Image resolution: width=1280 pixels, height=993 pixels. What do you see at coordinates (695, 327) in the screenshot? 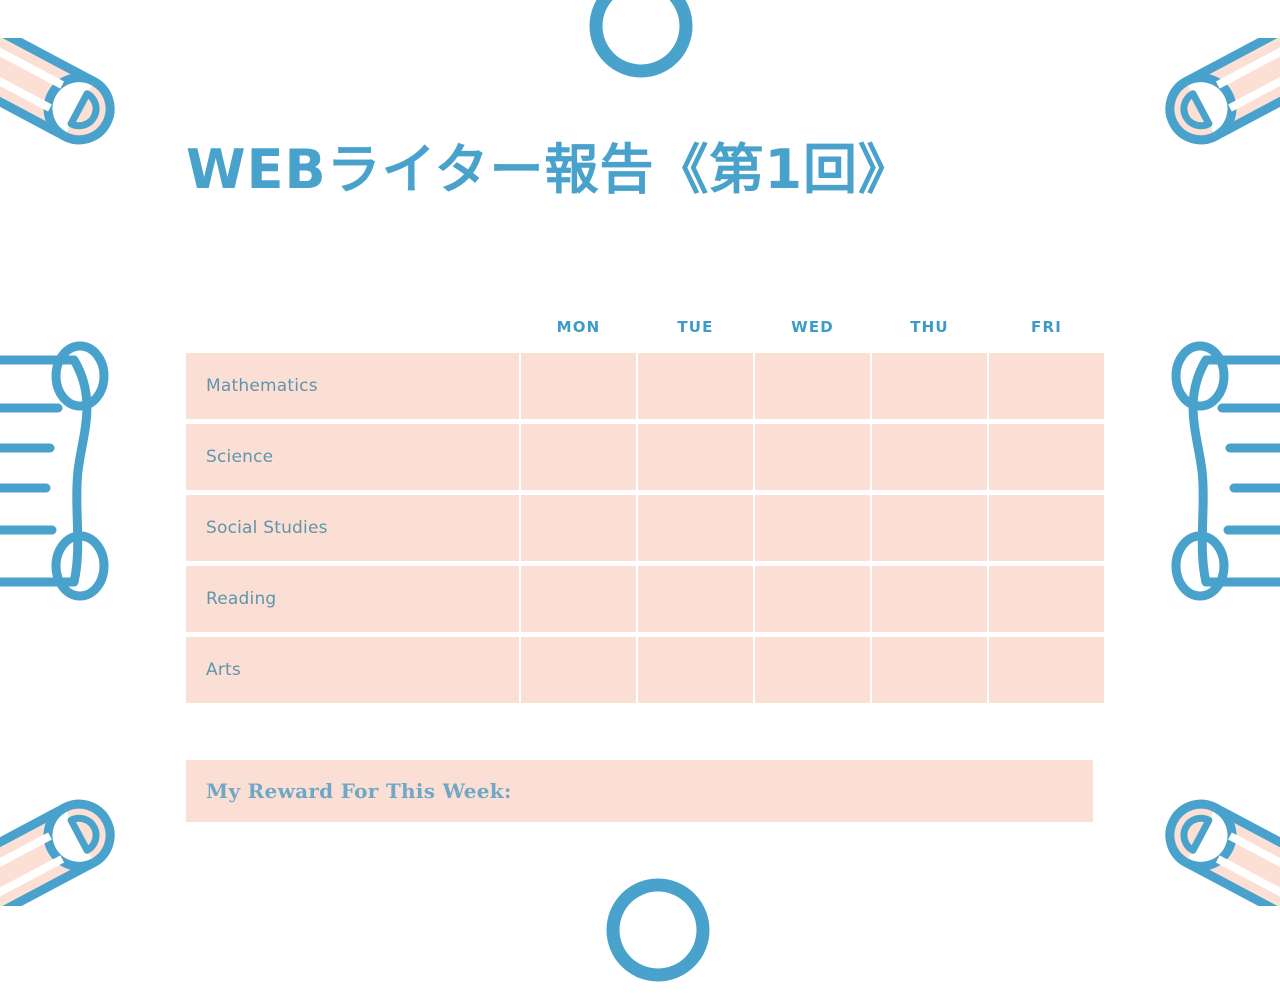
I see `column-header-tue: TUE` at bounding box center [695, 327].